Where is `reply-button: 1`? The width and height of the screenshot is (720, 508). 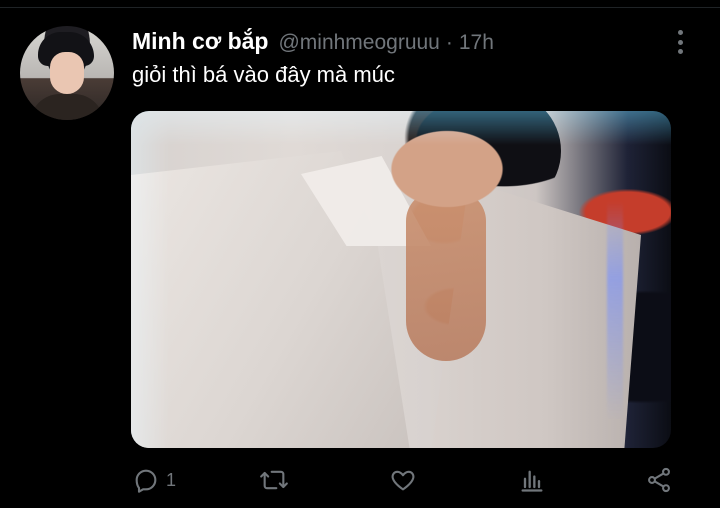 reply-button: 1 is located at coordinates (154, 480).